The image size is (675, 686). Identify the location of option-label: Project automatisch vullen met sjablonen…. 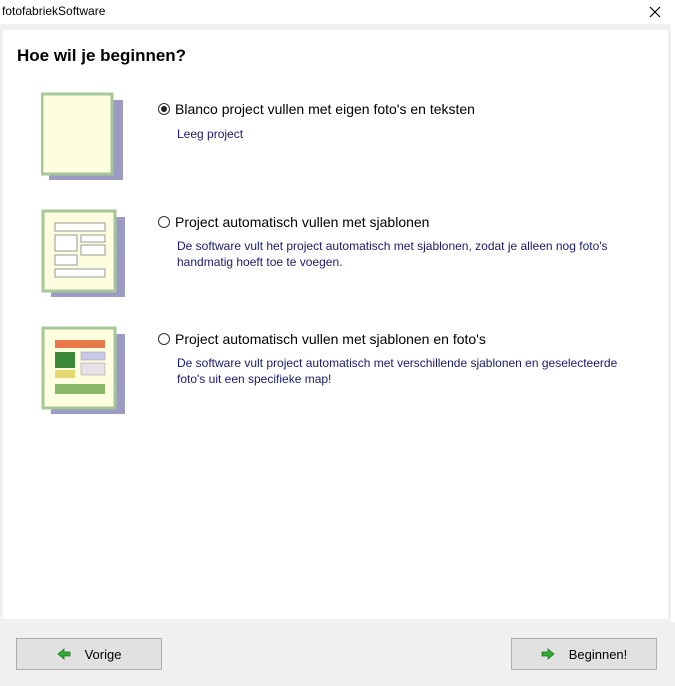
(330, 339).